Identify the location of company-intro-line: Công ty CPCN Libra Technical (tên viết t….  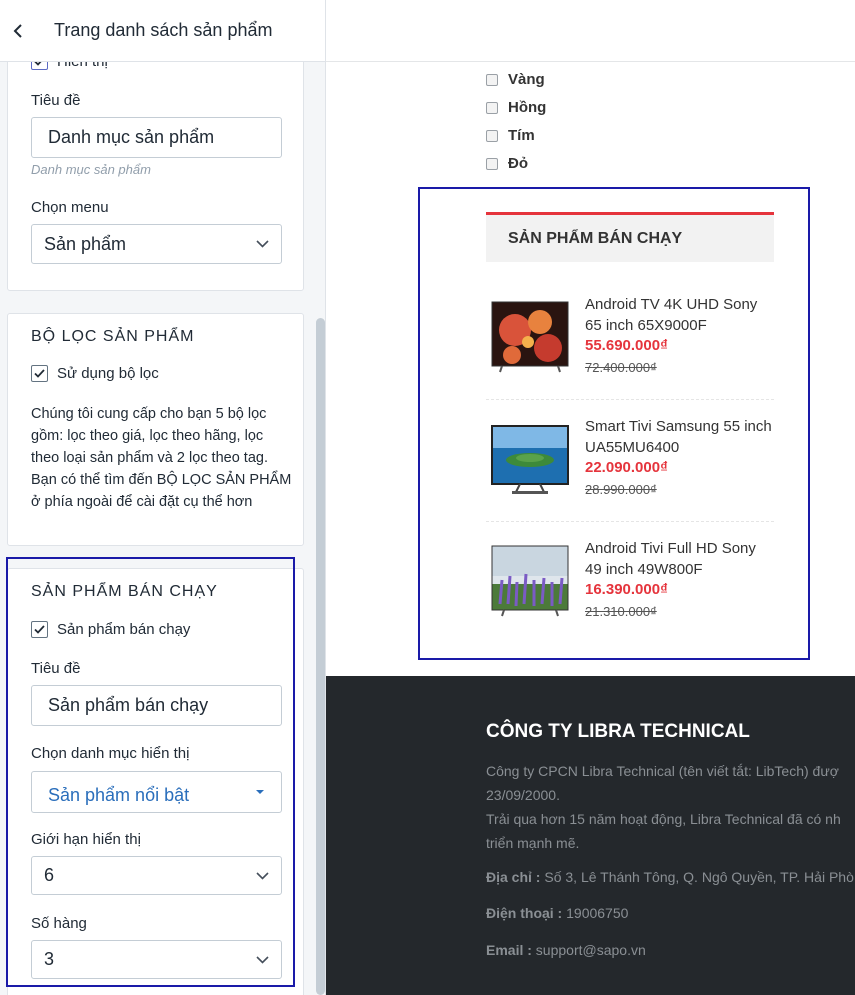
(662, 771).